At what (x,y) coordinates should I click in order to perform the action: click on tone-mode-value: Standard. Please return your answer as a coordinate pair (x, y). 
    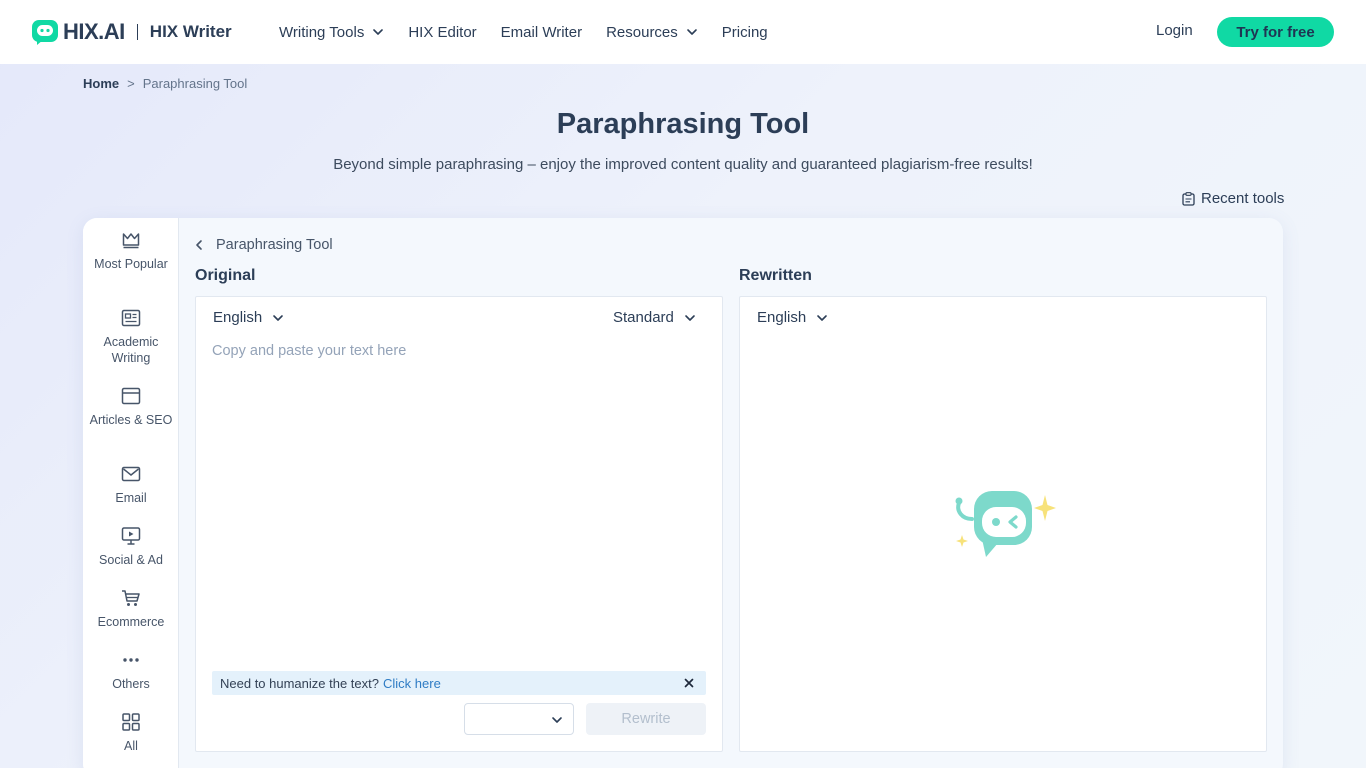
    Looking at the image, I should click on (643, 317).